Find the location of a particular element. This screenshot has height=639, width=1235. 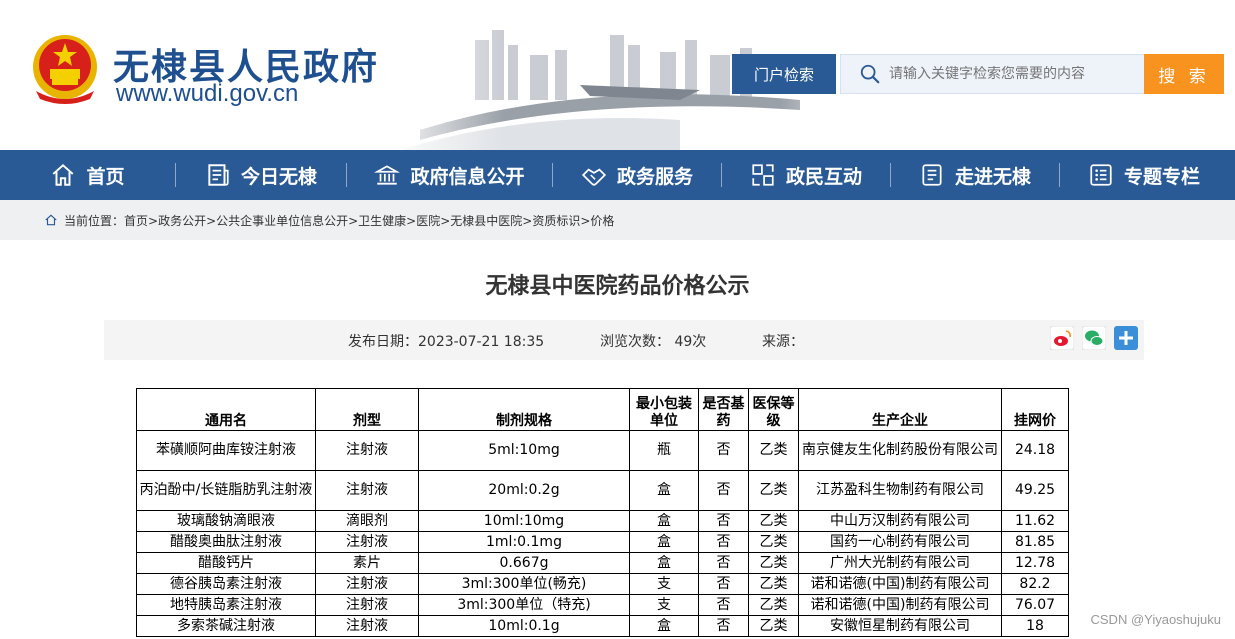

col-header: 挂网价 is located at coordinates (1035, 409).